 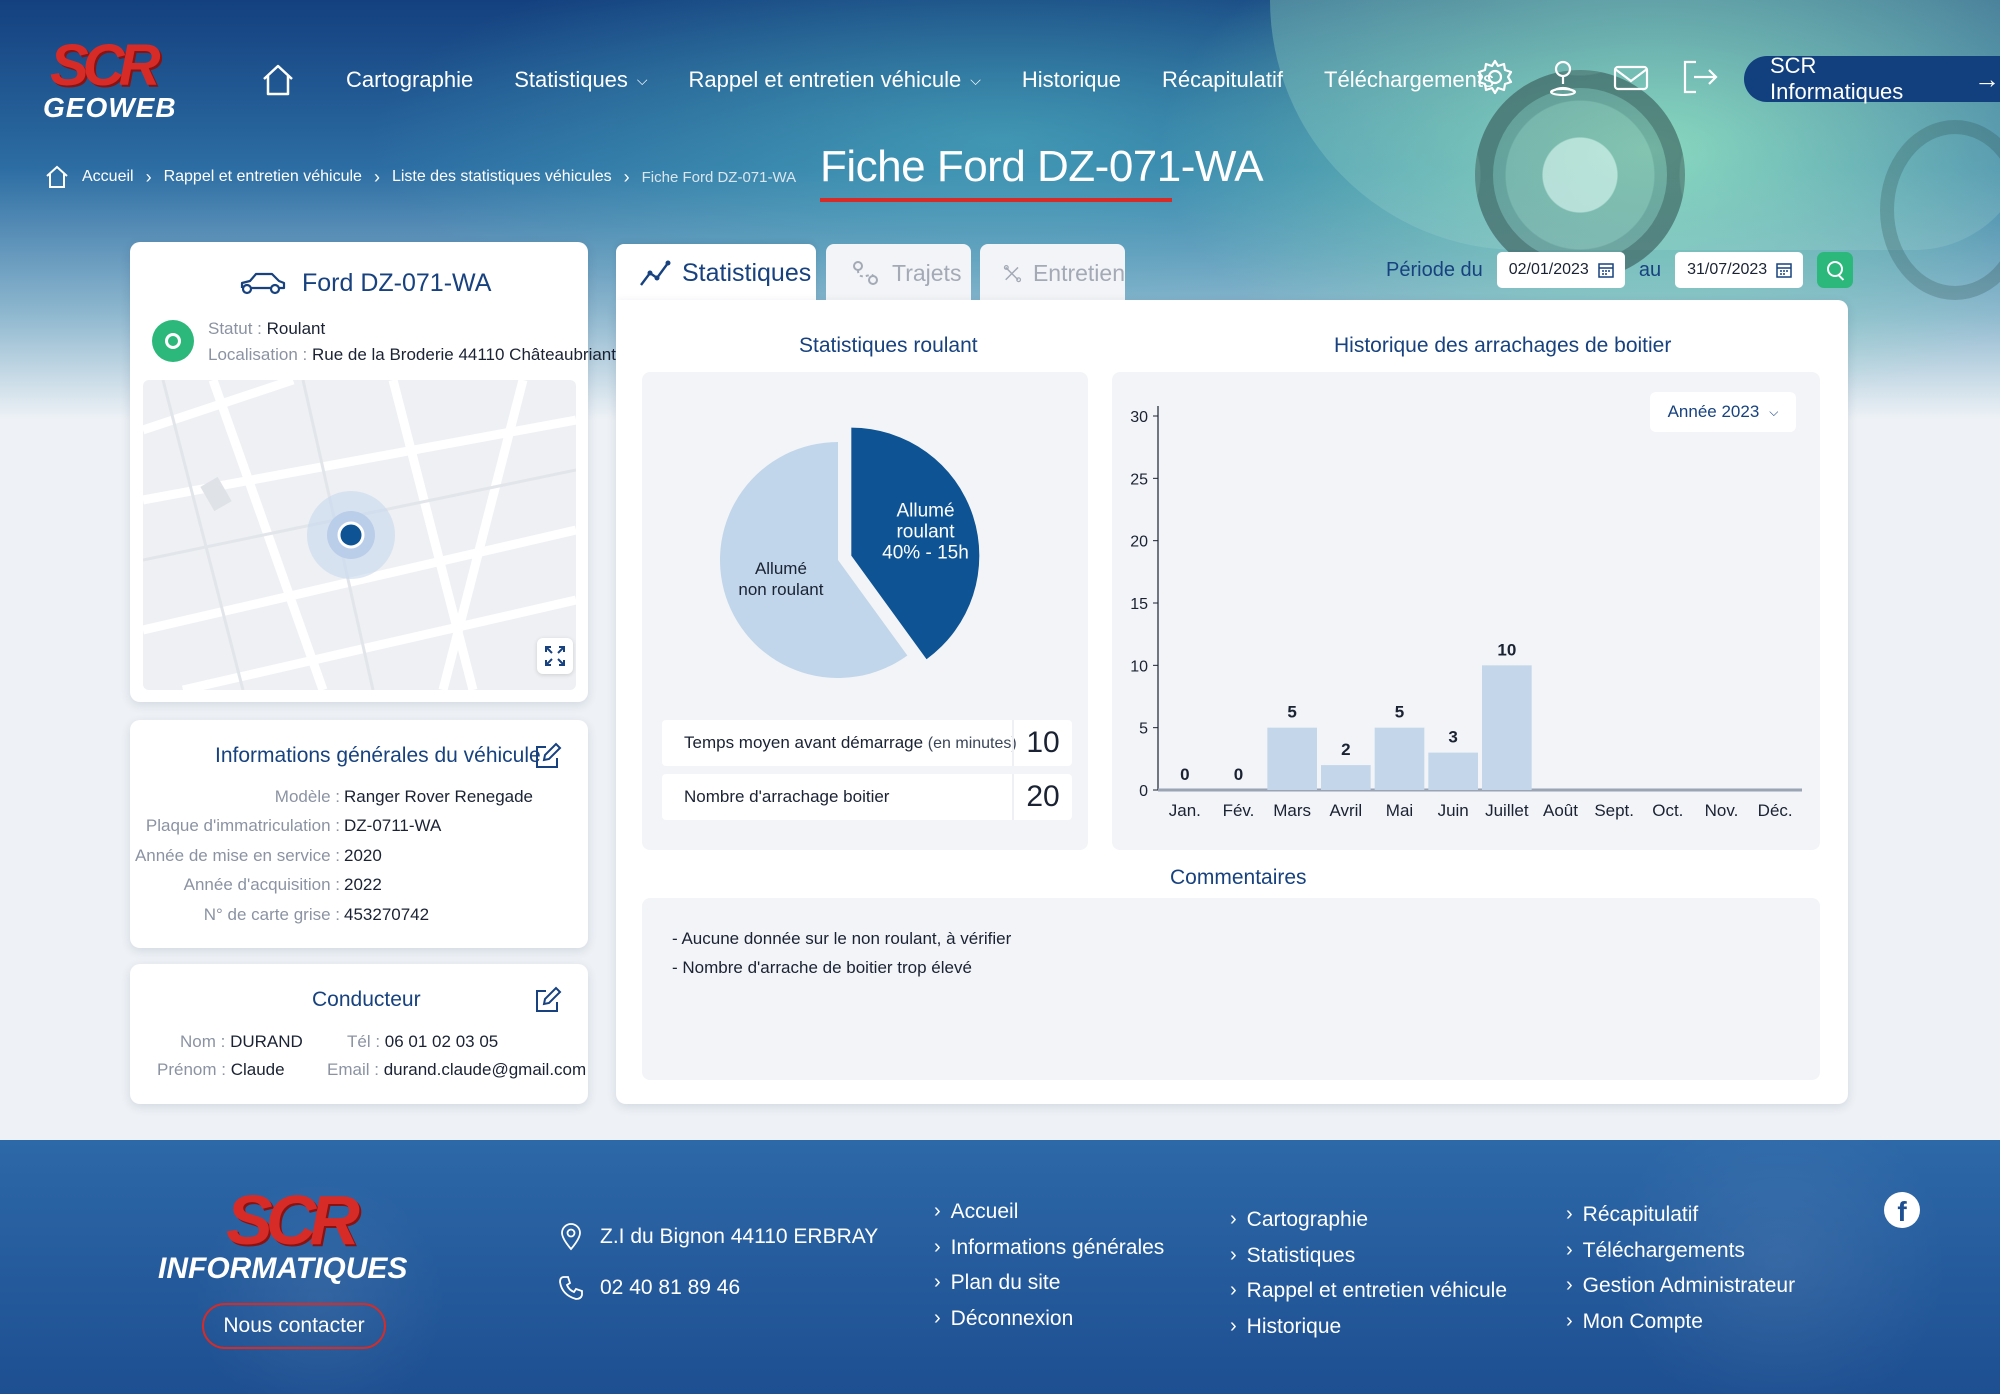 I want to click on pie-label: non roulant, so click(x=780, y=589).